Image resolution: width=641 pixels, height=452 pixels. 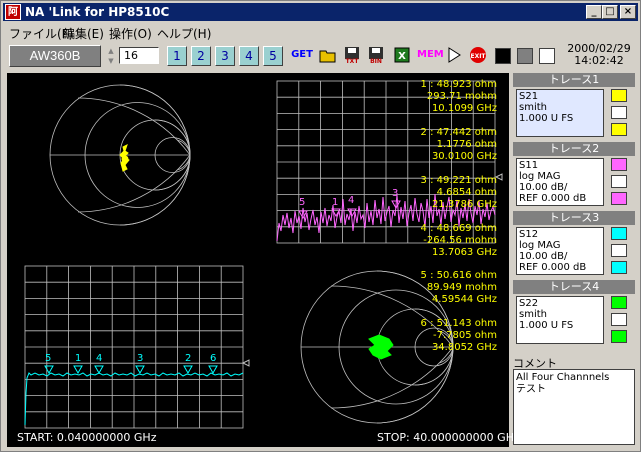 What do you see at coordinates (245, 363) in the screenshot?
I see `ref-arrow-trace3-icon` at bounding box center [245, 363].